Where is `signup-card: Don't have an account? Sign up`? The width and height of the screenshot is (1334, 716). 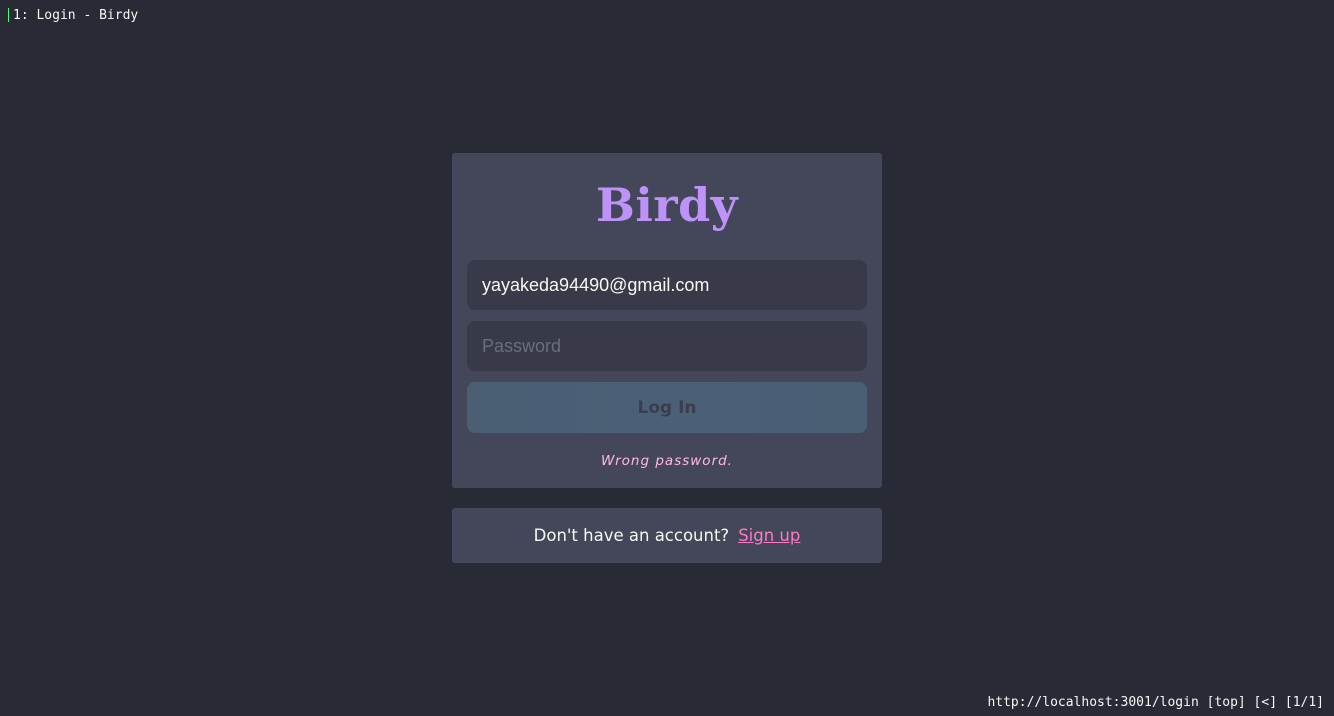
signup-card: Don't have an account? Sign up is located at coordinates (667, 535).